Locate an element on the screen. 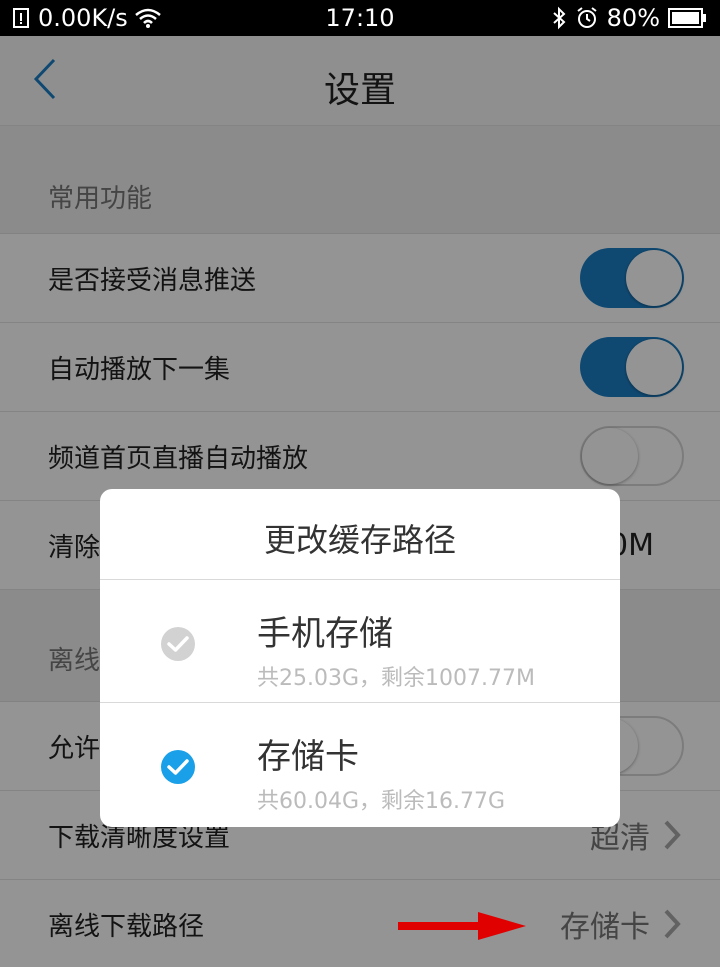 The width and height of the screenshot is (720, 967). battery-percent: 80% is located at coordinates (633, 18).